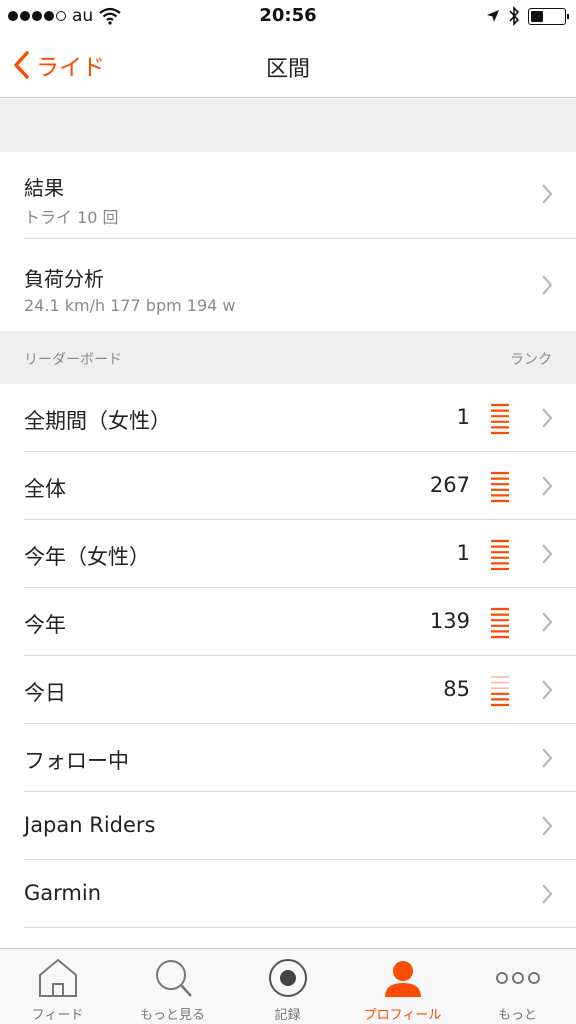 The width and height of the screenshot is (576, 1024). What do you see at coordinates (288, 195) in the screenshot?
I see `results-row: 結果 トライ 10 回` at bounding box center [288, 195].